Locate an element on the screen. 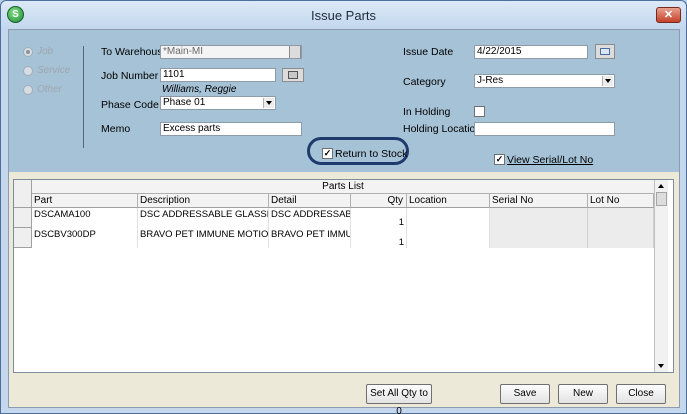 This screenshot has height=414, width=687. phase-code-label: Phase Code is located at coordinates (130, 105).